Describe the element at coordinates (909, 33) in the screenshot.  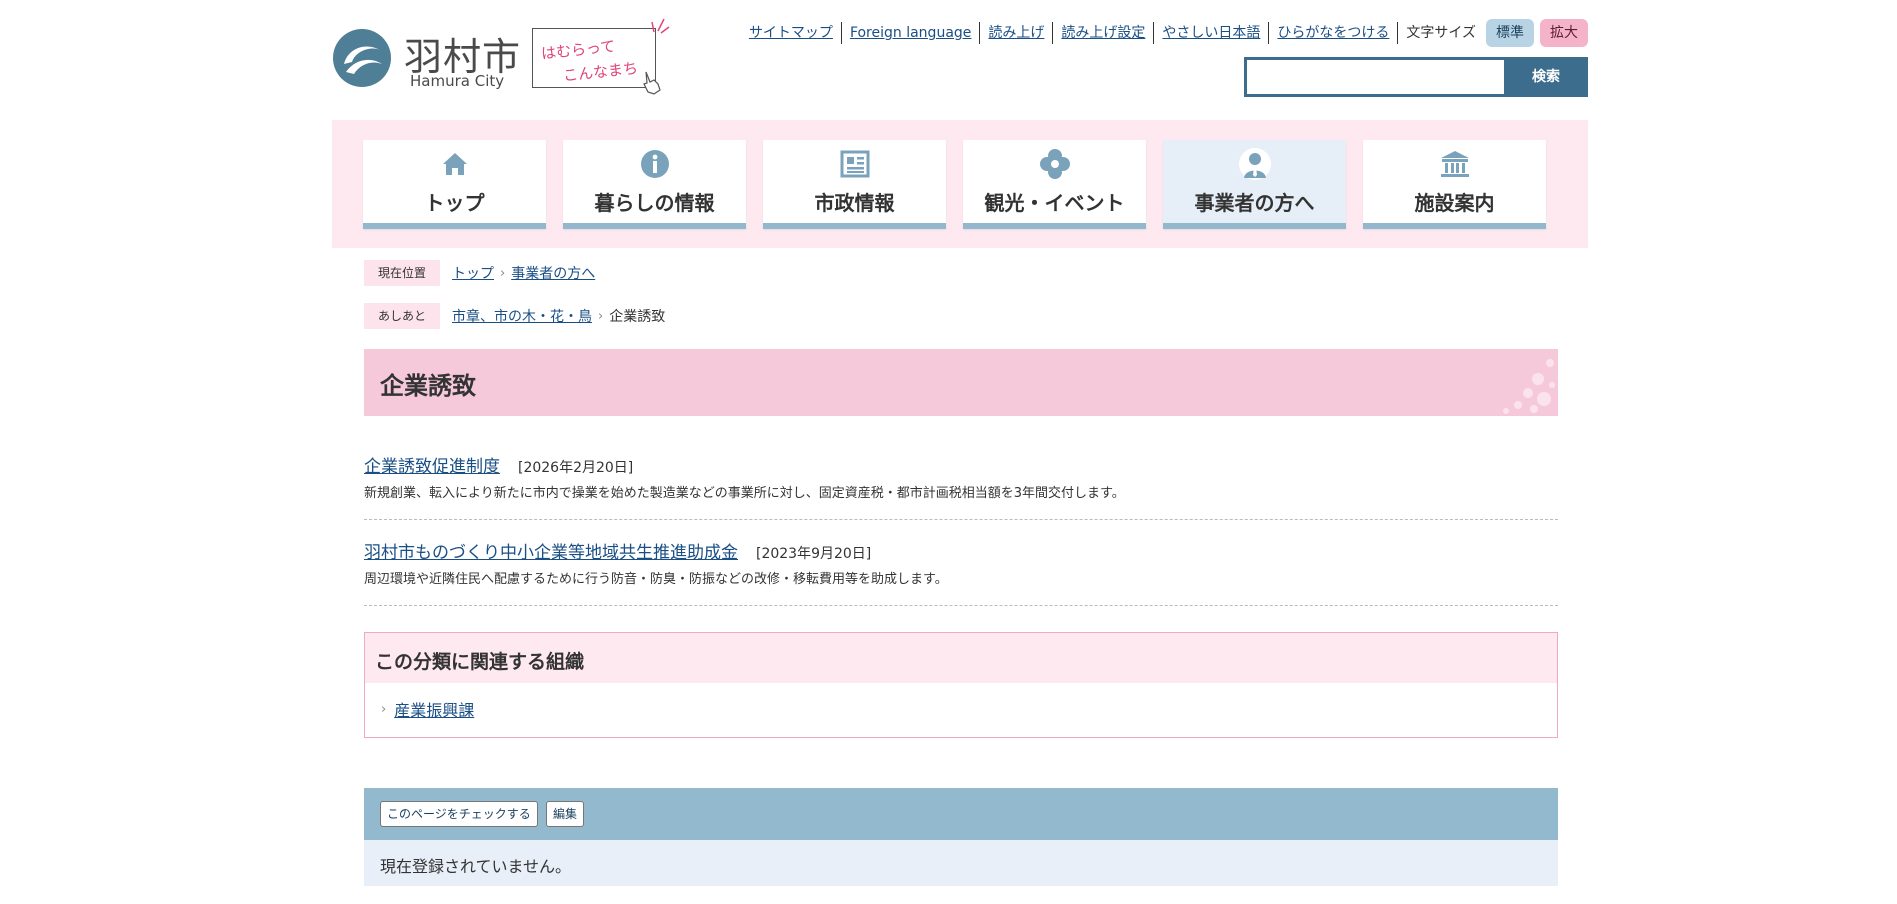
I see `foreign-language-link: Foreign language` at that location.